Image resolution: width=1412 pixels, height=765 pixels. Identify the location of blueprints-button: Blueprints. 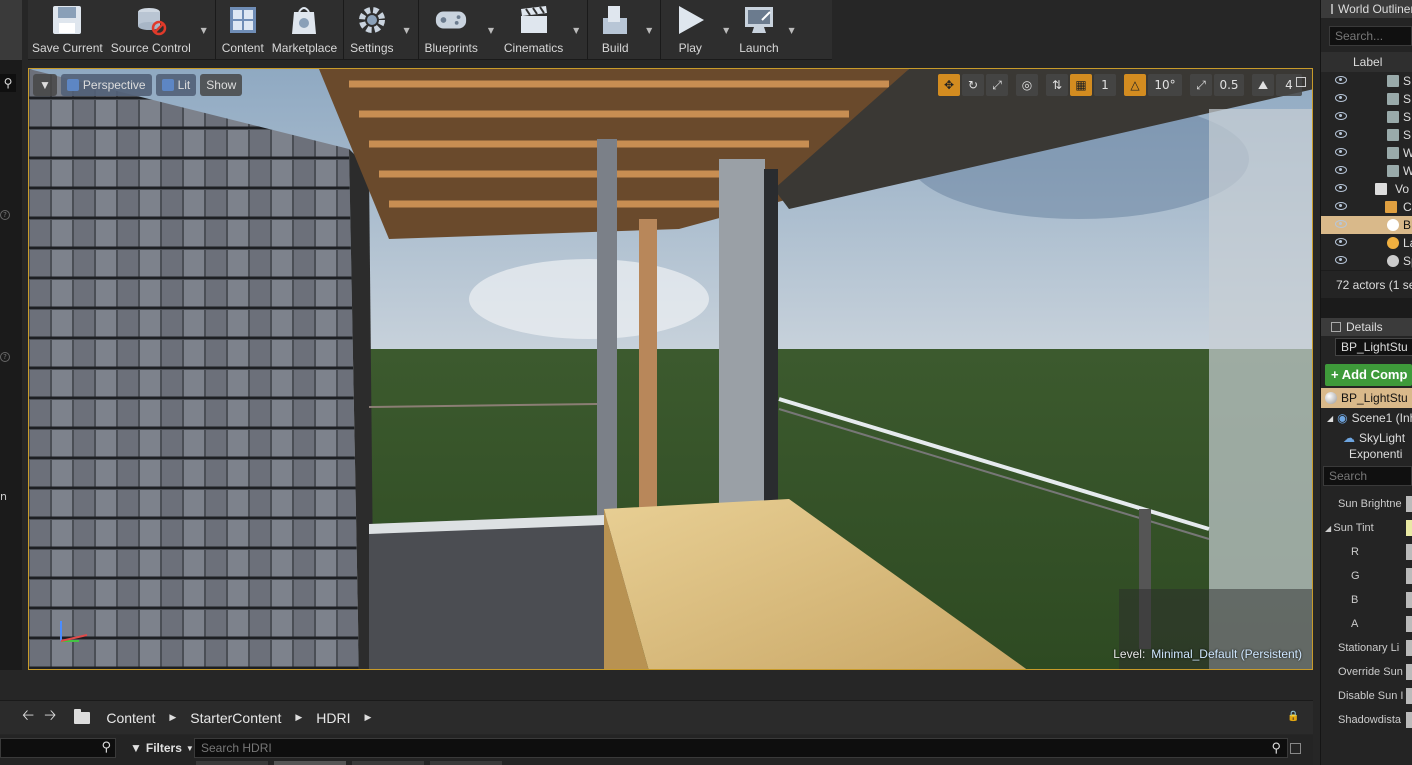
(451, 30).